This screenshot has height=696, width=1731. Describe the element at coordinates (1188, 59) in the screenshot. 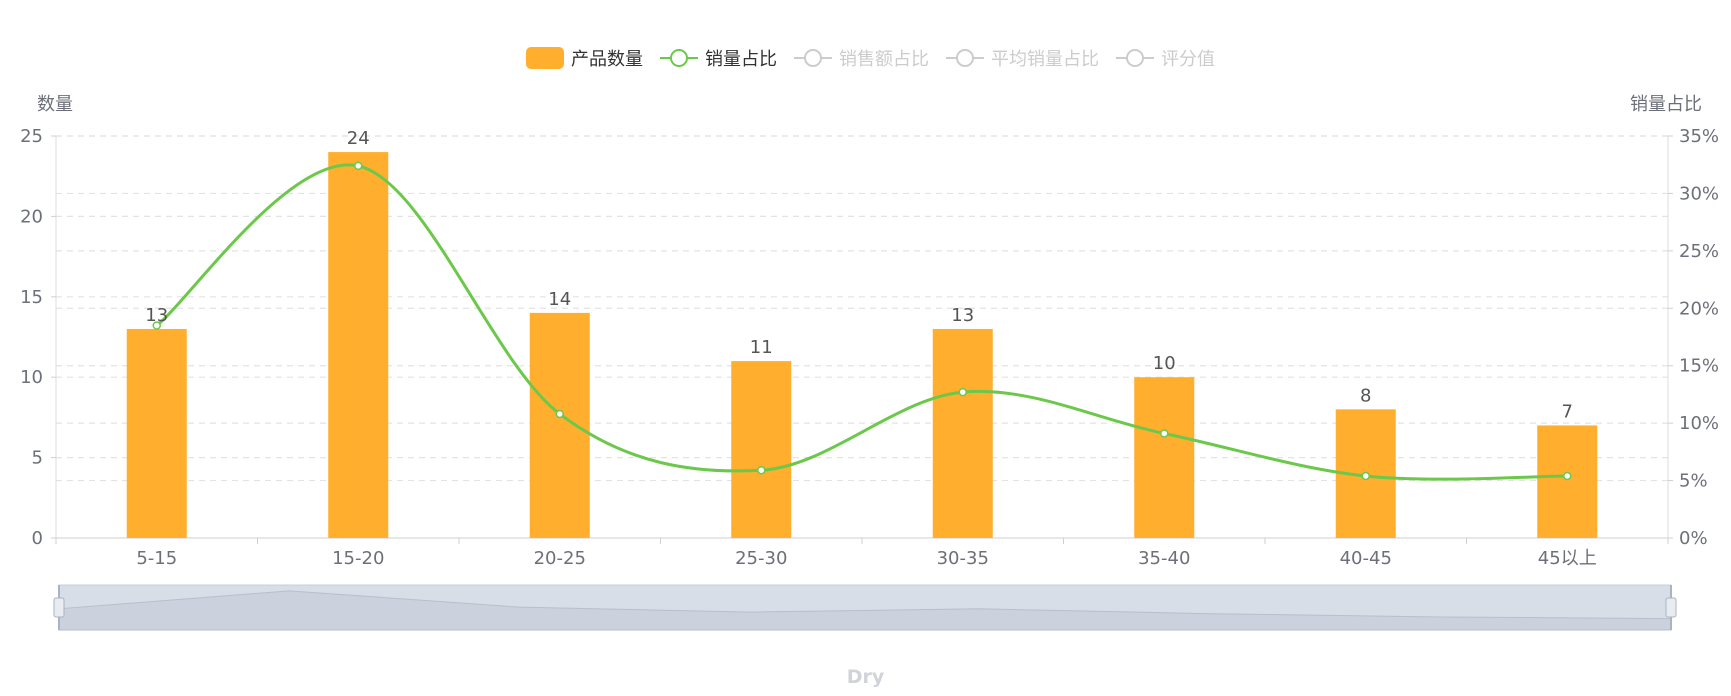

I see `legend-label: 评分值` at that location.